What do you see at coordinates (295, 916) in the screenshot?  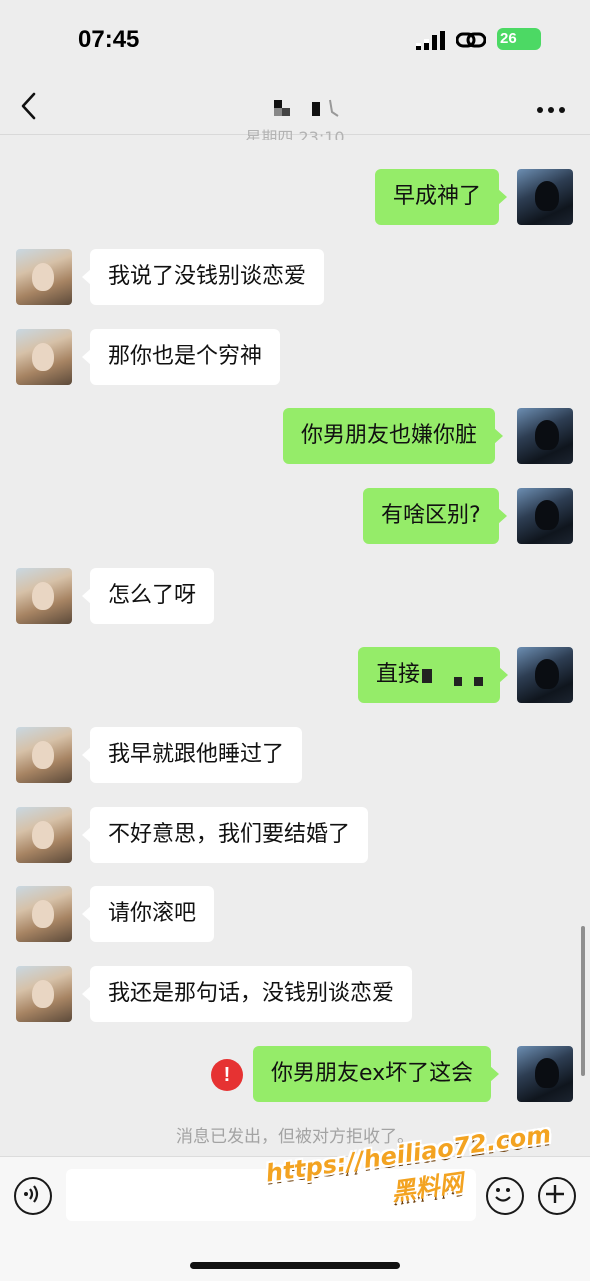 I see `message-row-received: 请你滚吧` at bounding box center [295, 916].